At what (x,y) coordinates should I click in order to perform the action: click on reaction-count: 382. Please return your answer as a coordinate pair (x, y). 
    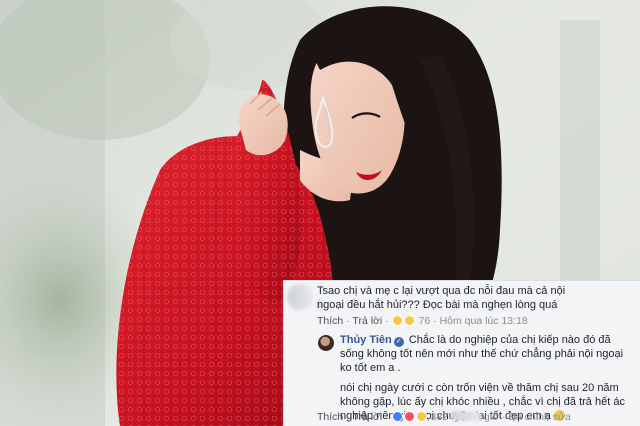
    Looking at the image, I should click on (440, 417).